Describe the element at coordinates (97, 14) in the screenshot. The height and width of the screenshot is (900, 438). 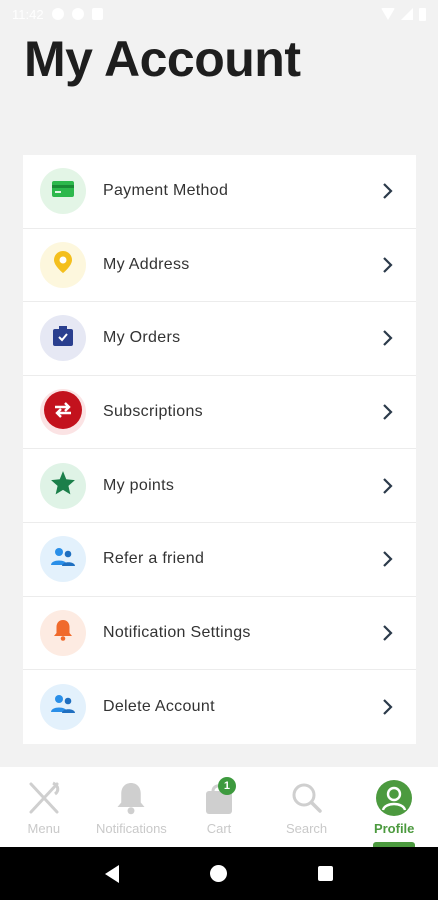
I see `sd-card-icon` at that location.